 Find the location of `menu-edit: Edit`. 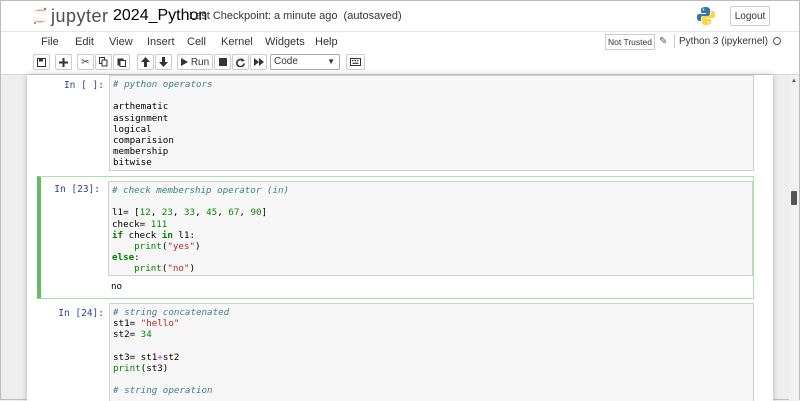

menu-edit: Edit is located at coordinates (84, 42).